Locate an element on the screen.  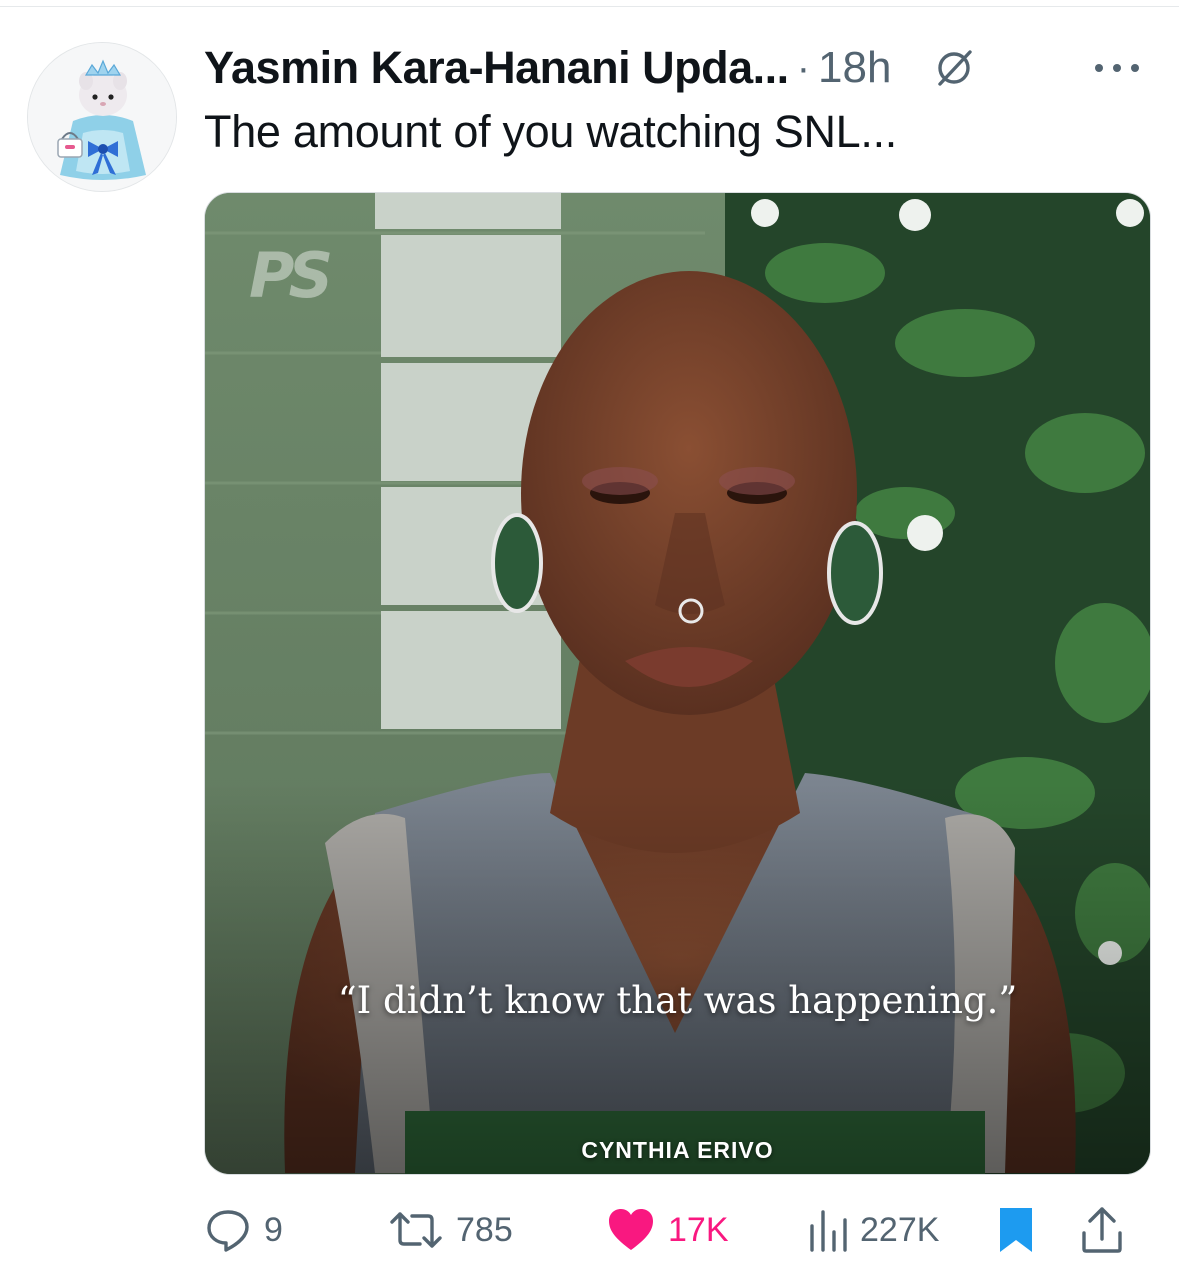
top-divider is located at coordinates (589, 6).